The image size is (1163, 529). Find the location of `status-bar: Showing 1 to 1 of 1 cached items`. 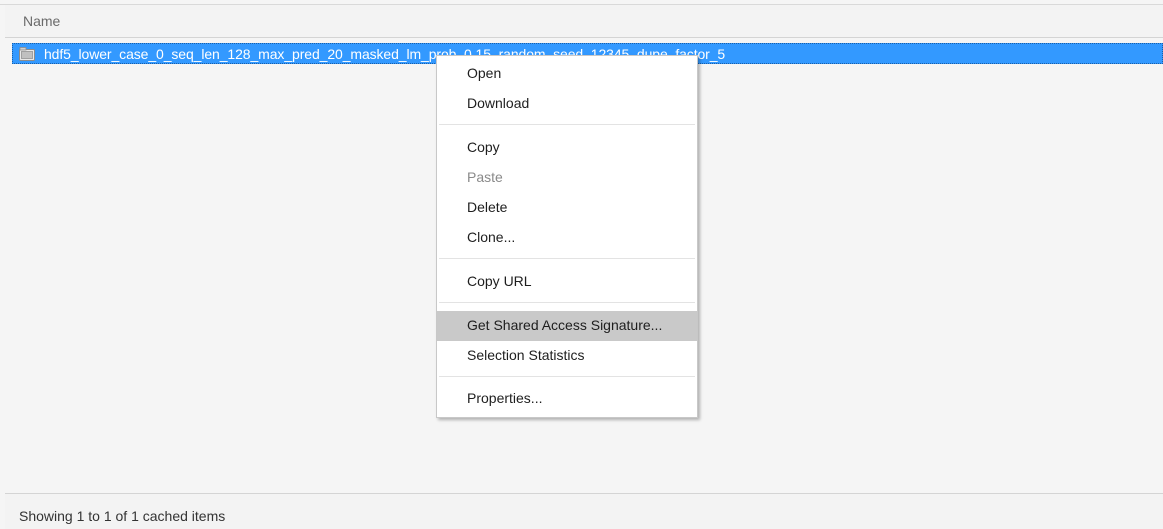

status-bar: Showing 1 to 1 of 1 cached items is located at coordinates (584, 511).